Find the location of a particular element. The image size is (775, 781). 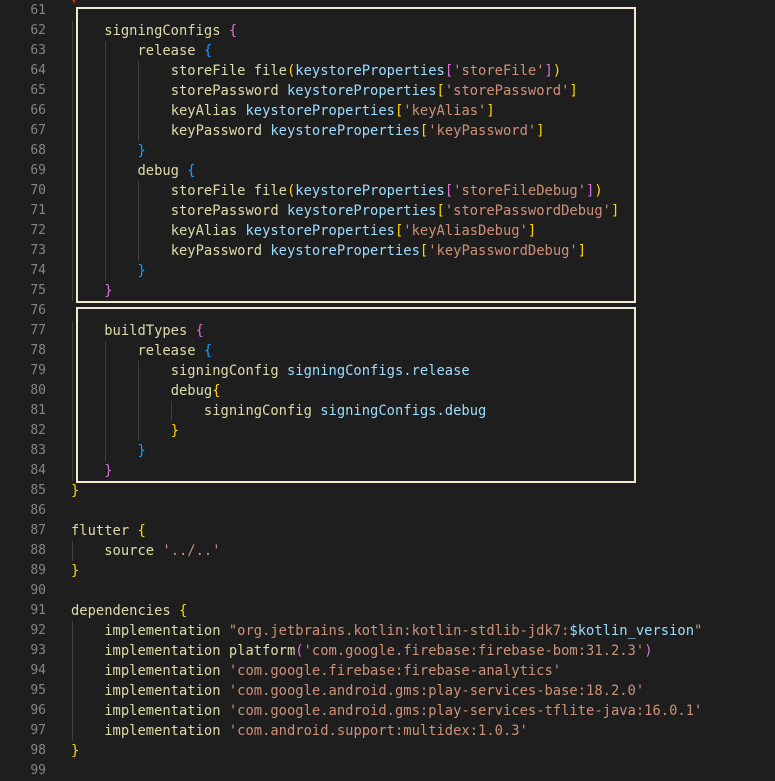

line-number: 88 is located at coordinates (38, 550).